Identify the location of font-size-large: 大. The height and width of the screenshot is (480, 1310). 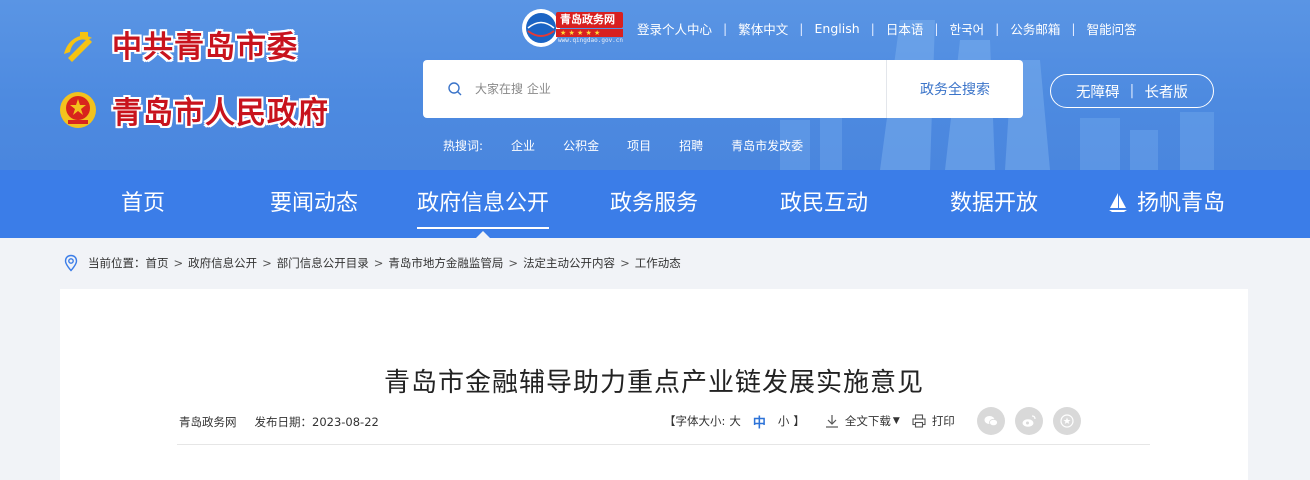
(735, 421).